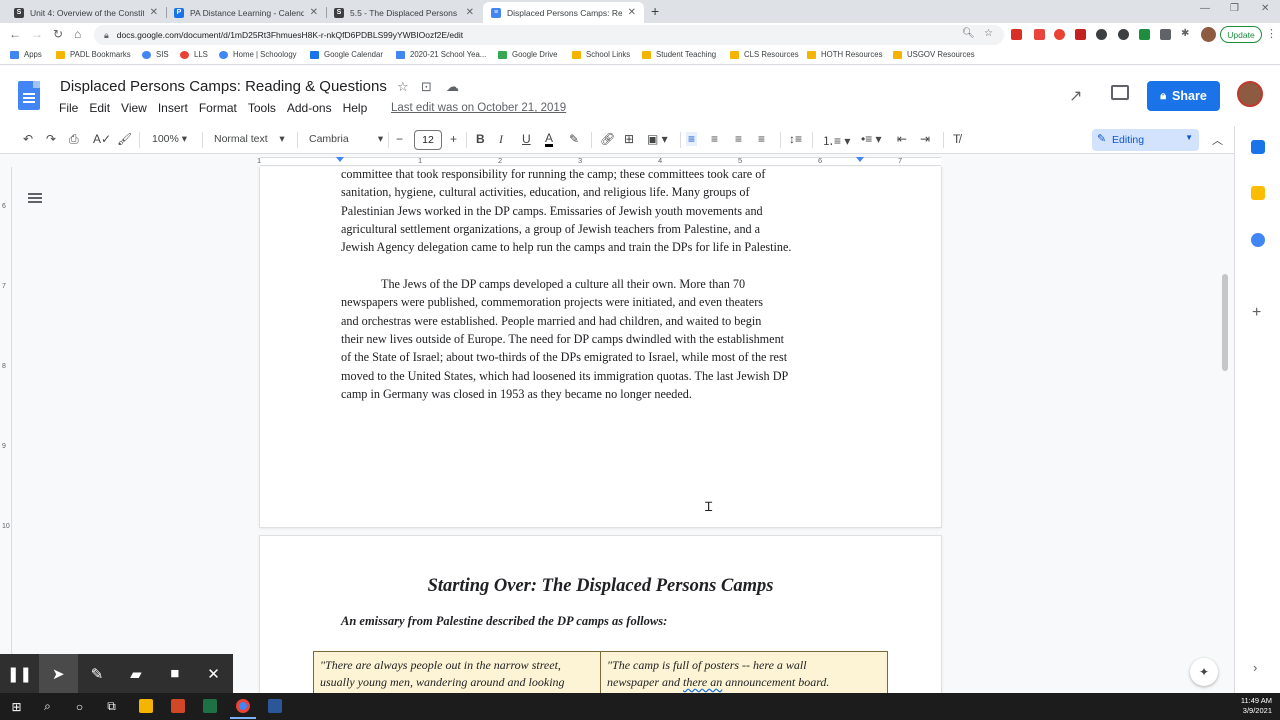 The width and height of the screenshot is (1280, 720). I want to click on align-left-icon: ≡, so click(692, 139).